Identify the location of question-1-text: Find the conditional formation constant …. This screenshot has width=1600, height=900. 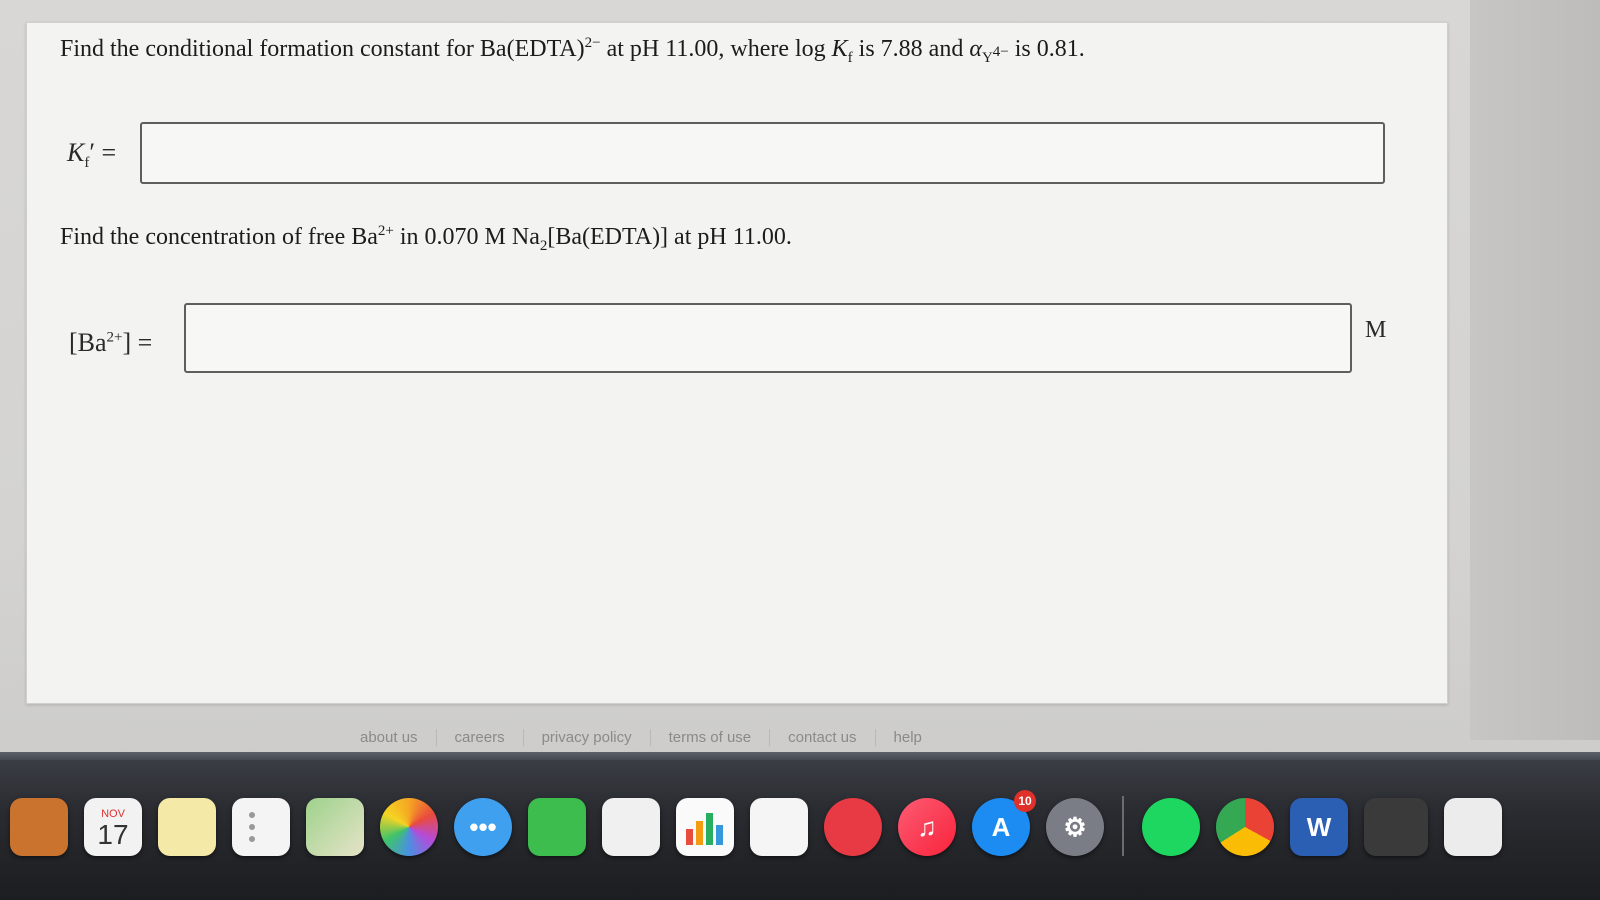
(572, 51).